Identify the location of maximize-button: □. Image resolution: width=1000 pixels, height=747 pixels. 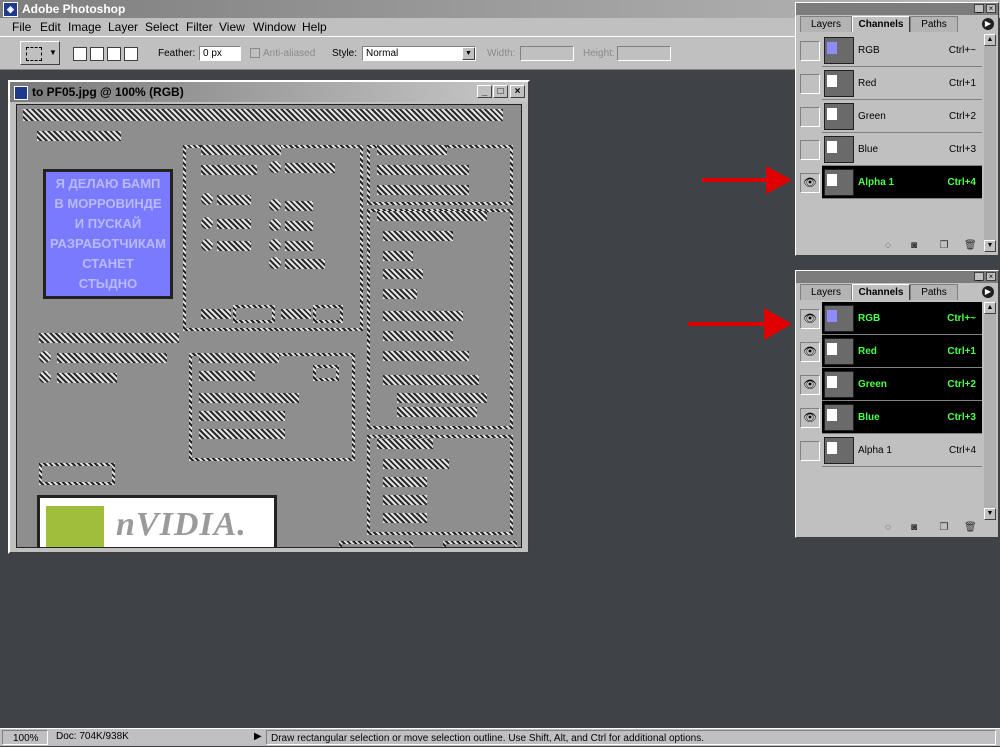
(500, 91).